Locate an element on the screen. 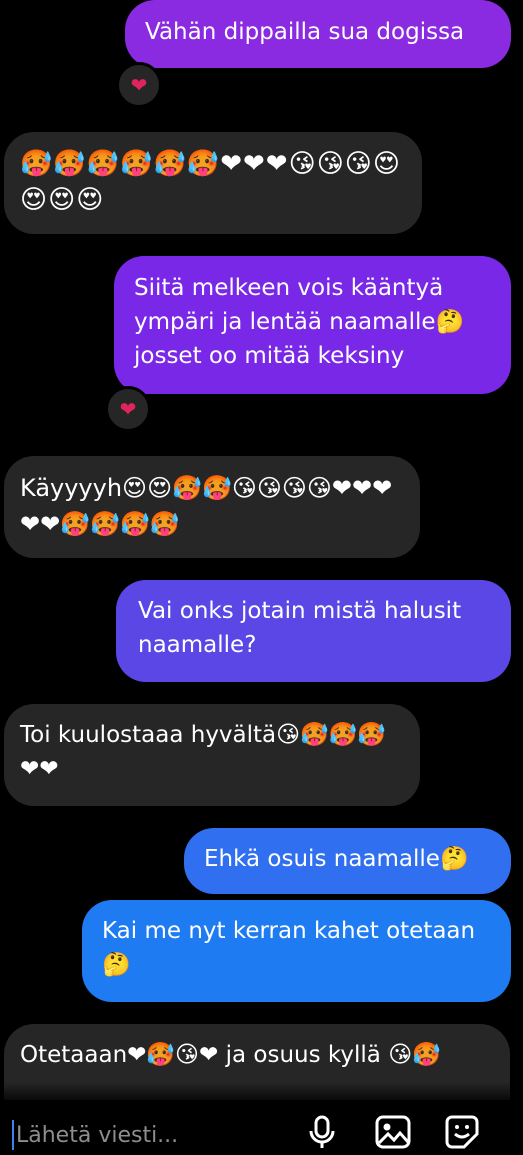  message-bubble-sent: Ehkä osuis naamalle🤔 is located at coordinates (347, 861).